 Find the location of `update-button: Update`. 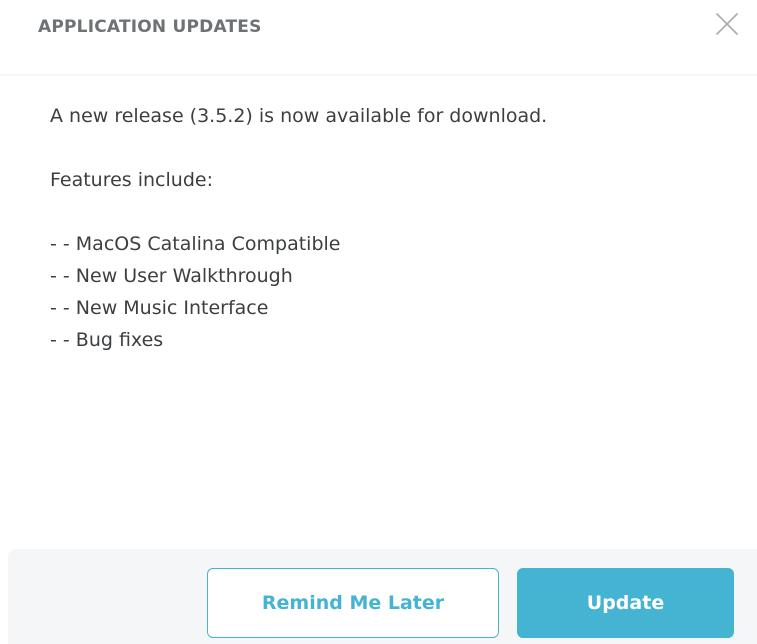

update-button: Update is located at coordinates (625, 603).